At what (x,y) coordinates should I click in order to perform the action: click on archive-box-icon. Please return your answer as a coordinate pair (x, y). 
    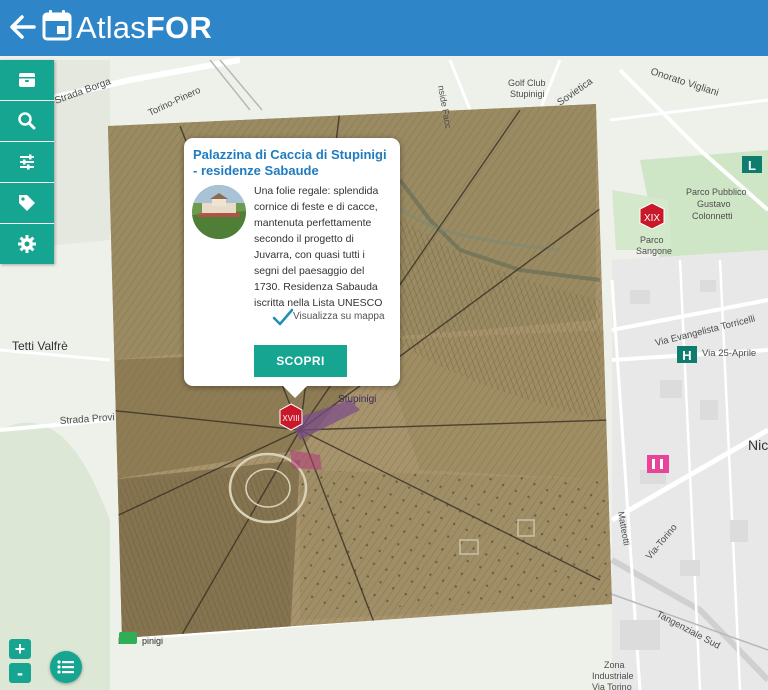
    Looking at the image, I should click on (27, 80).